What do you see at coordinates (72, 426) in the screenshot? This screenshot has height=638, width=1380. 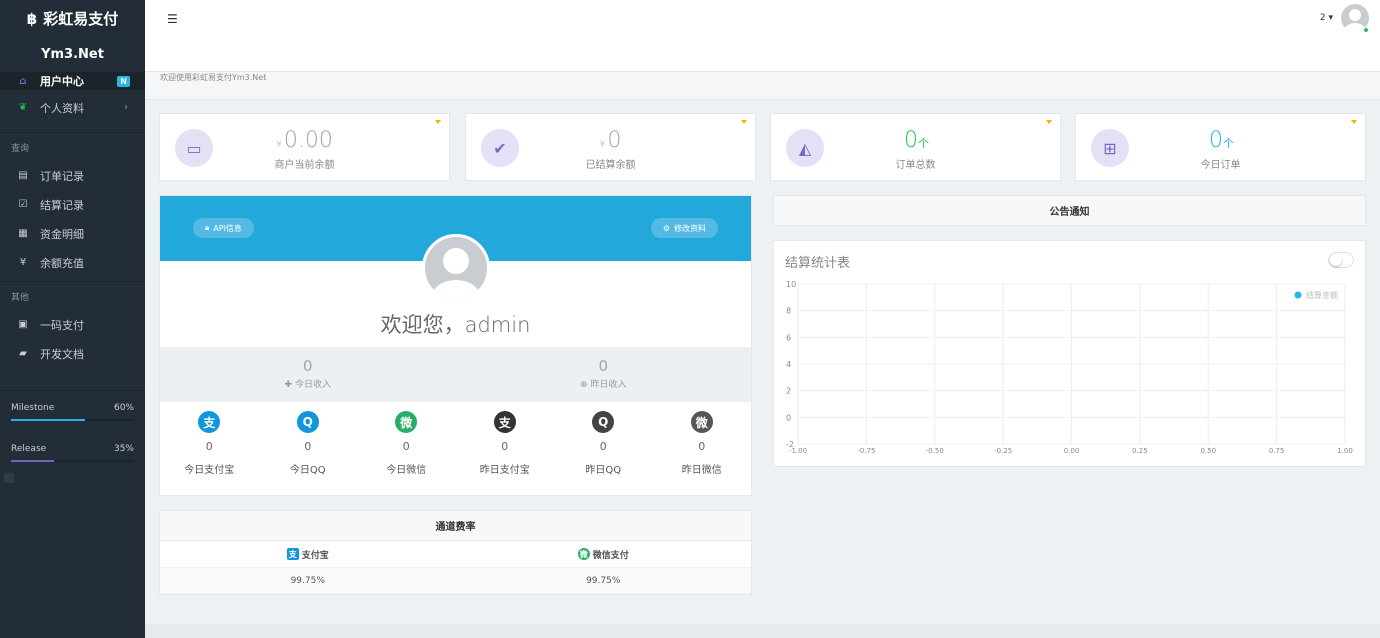 I see `progress-block: Milestone 60% Release 35%` at bounding box center [72, 426].